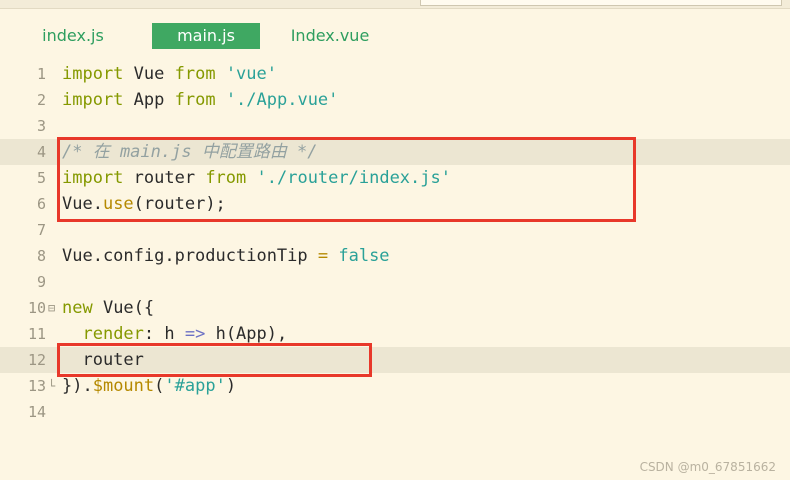 The image size is (790, 480). What do you see at coordinates (53, 308) in the screenshot?
I see `fold-toggle-icon: ⊟` at bounding box center [53, 308].